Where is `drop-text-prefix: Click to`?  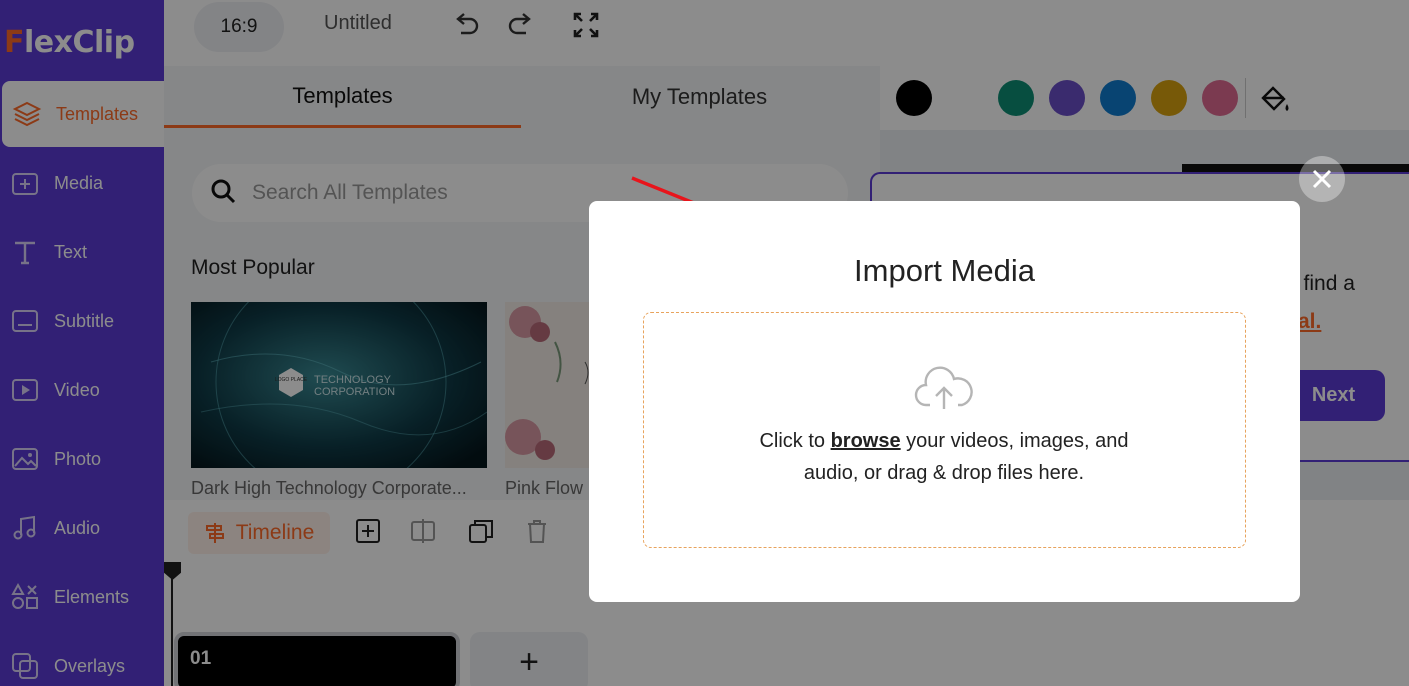 drop-text-prefix: Click to is located at coordinates (795, 441).